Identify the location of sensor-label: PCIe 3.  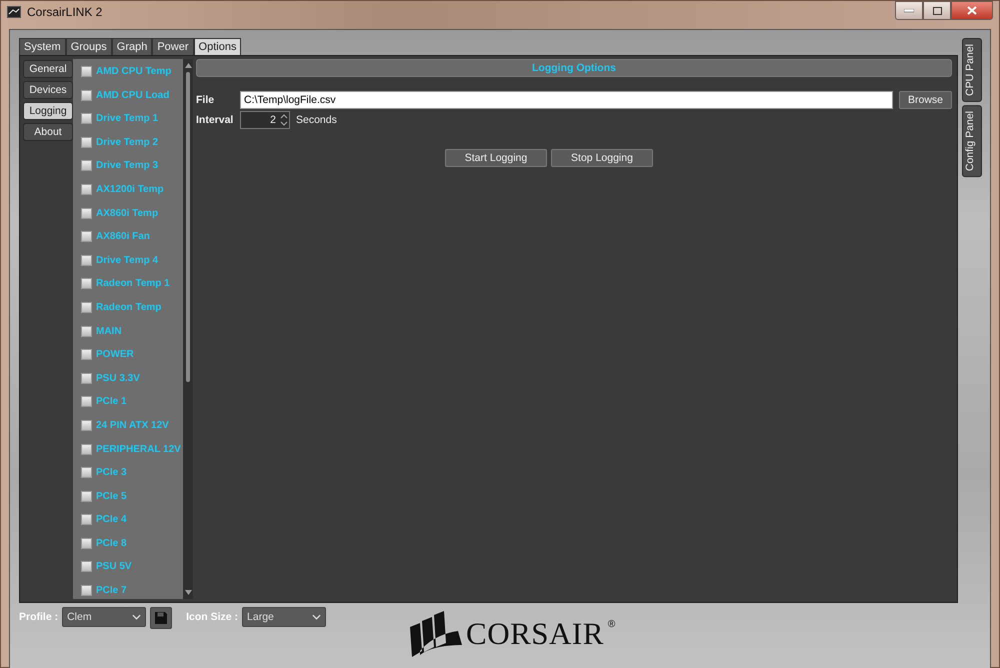
(111, 472).